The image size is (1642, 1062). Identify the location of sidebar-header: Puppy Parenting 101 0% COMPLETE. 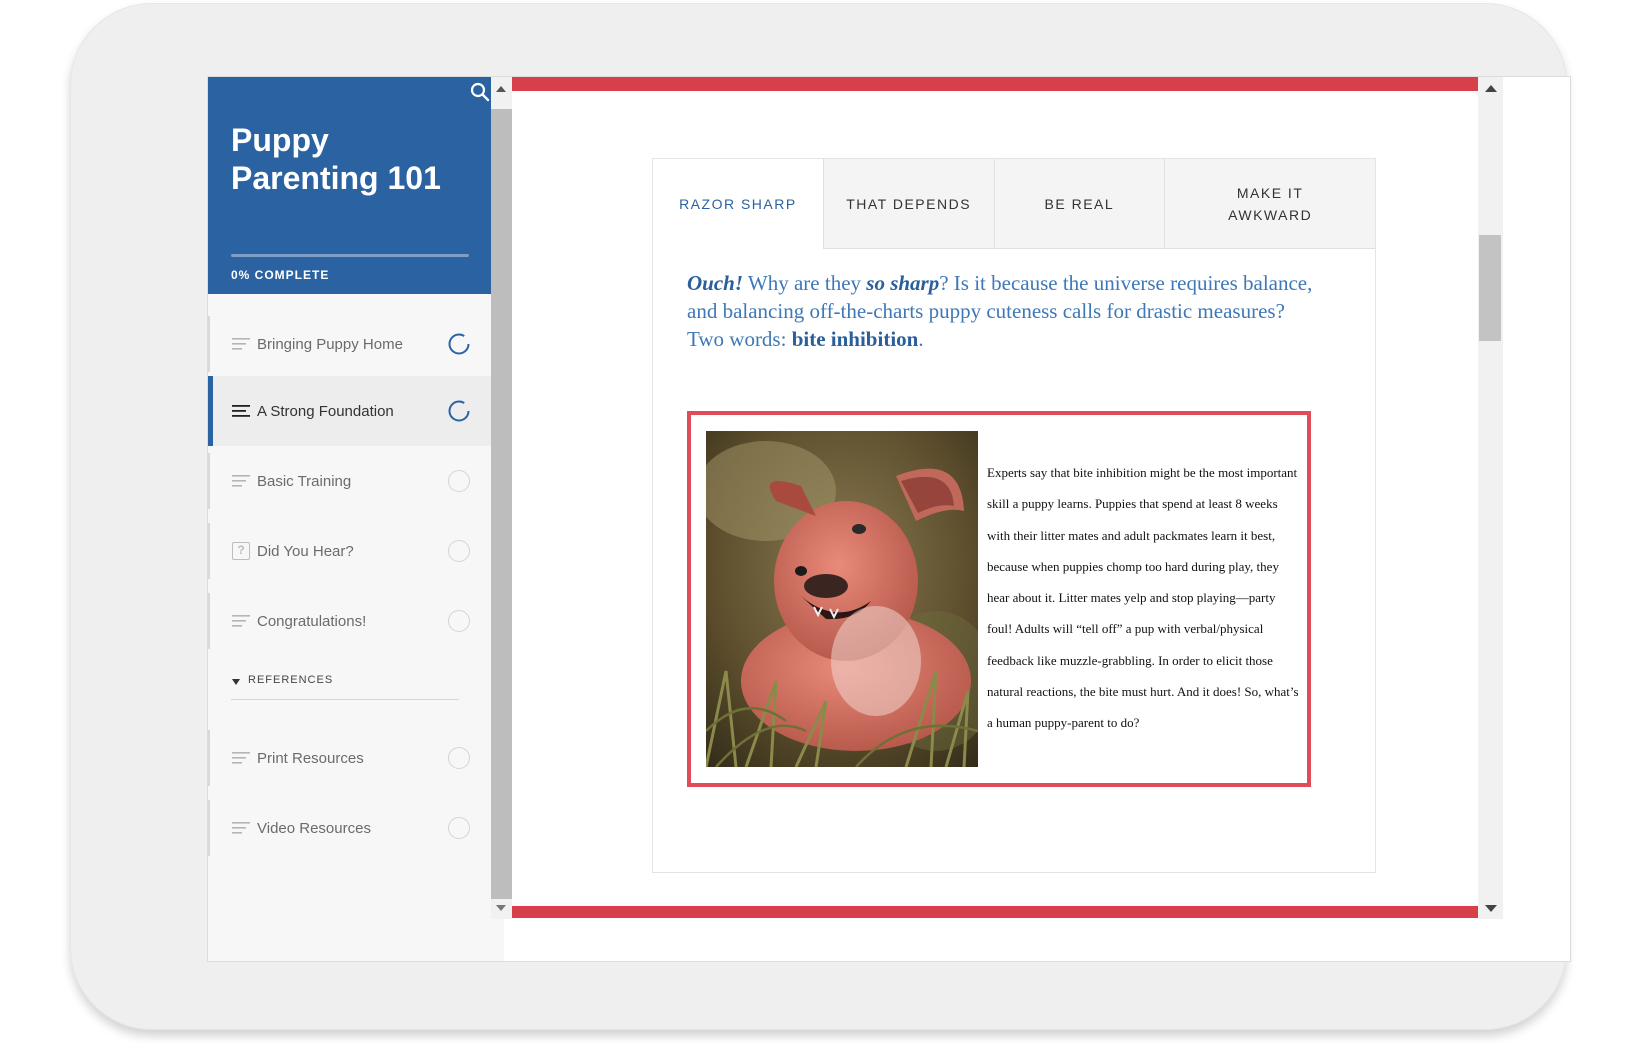
(356, 185).